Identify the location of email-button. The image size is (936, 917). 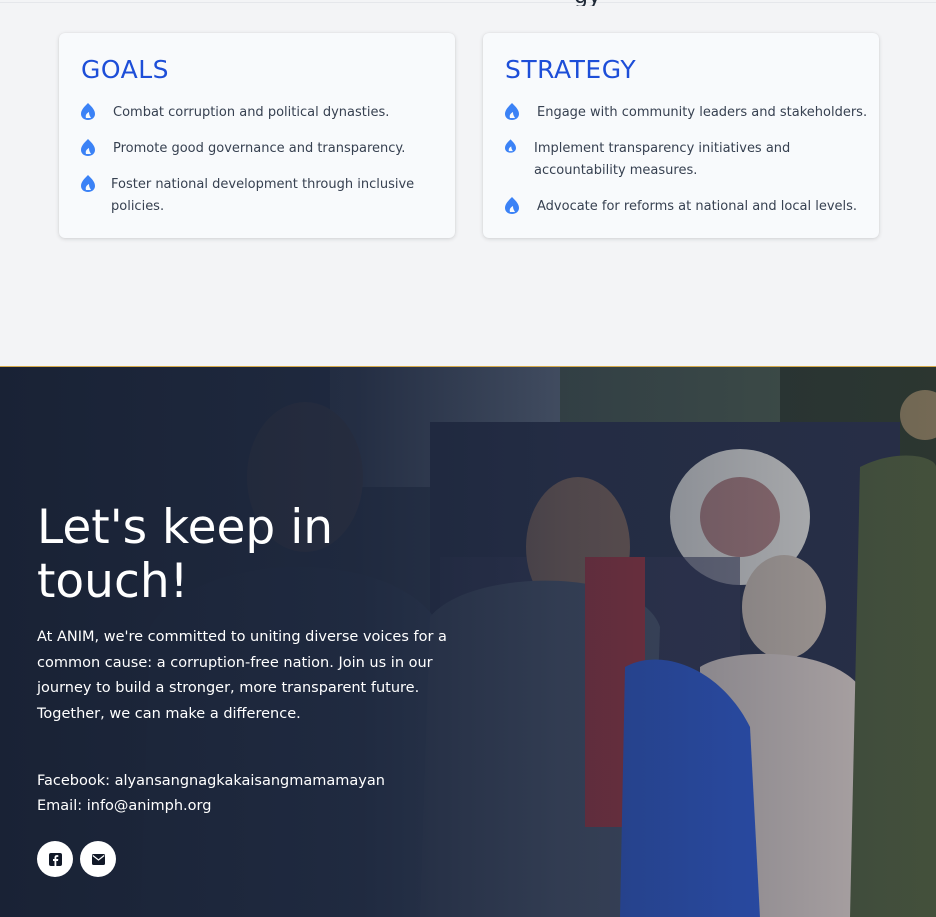
(98, 859).